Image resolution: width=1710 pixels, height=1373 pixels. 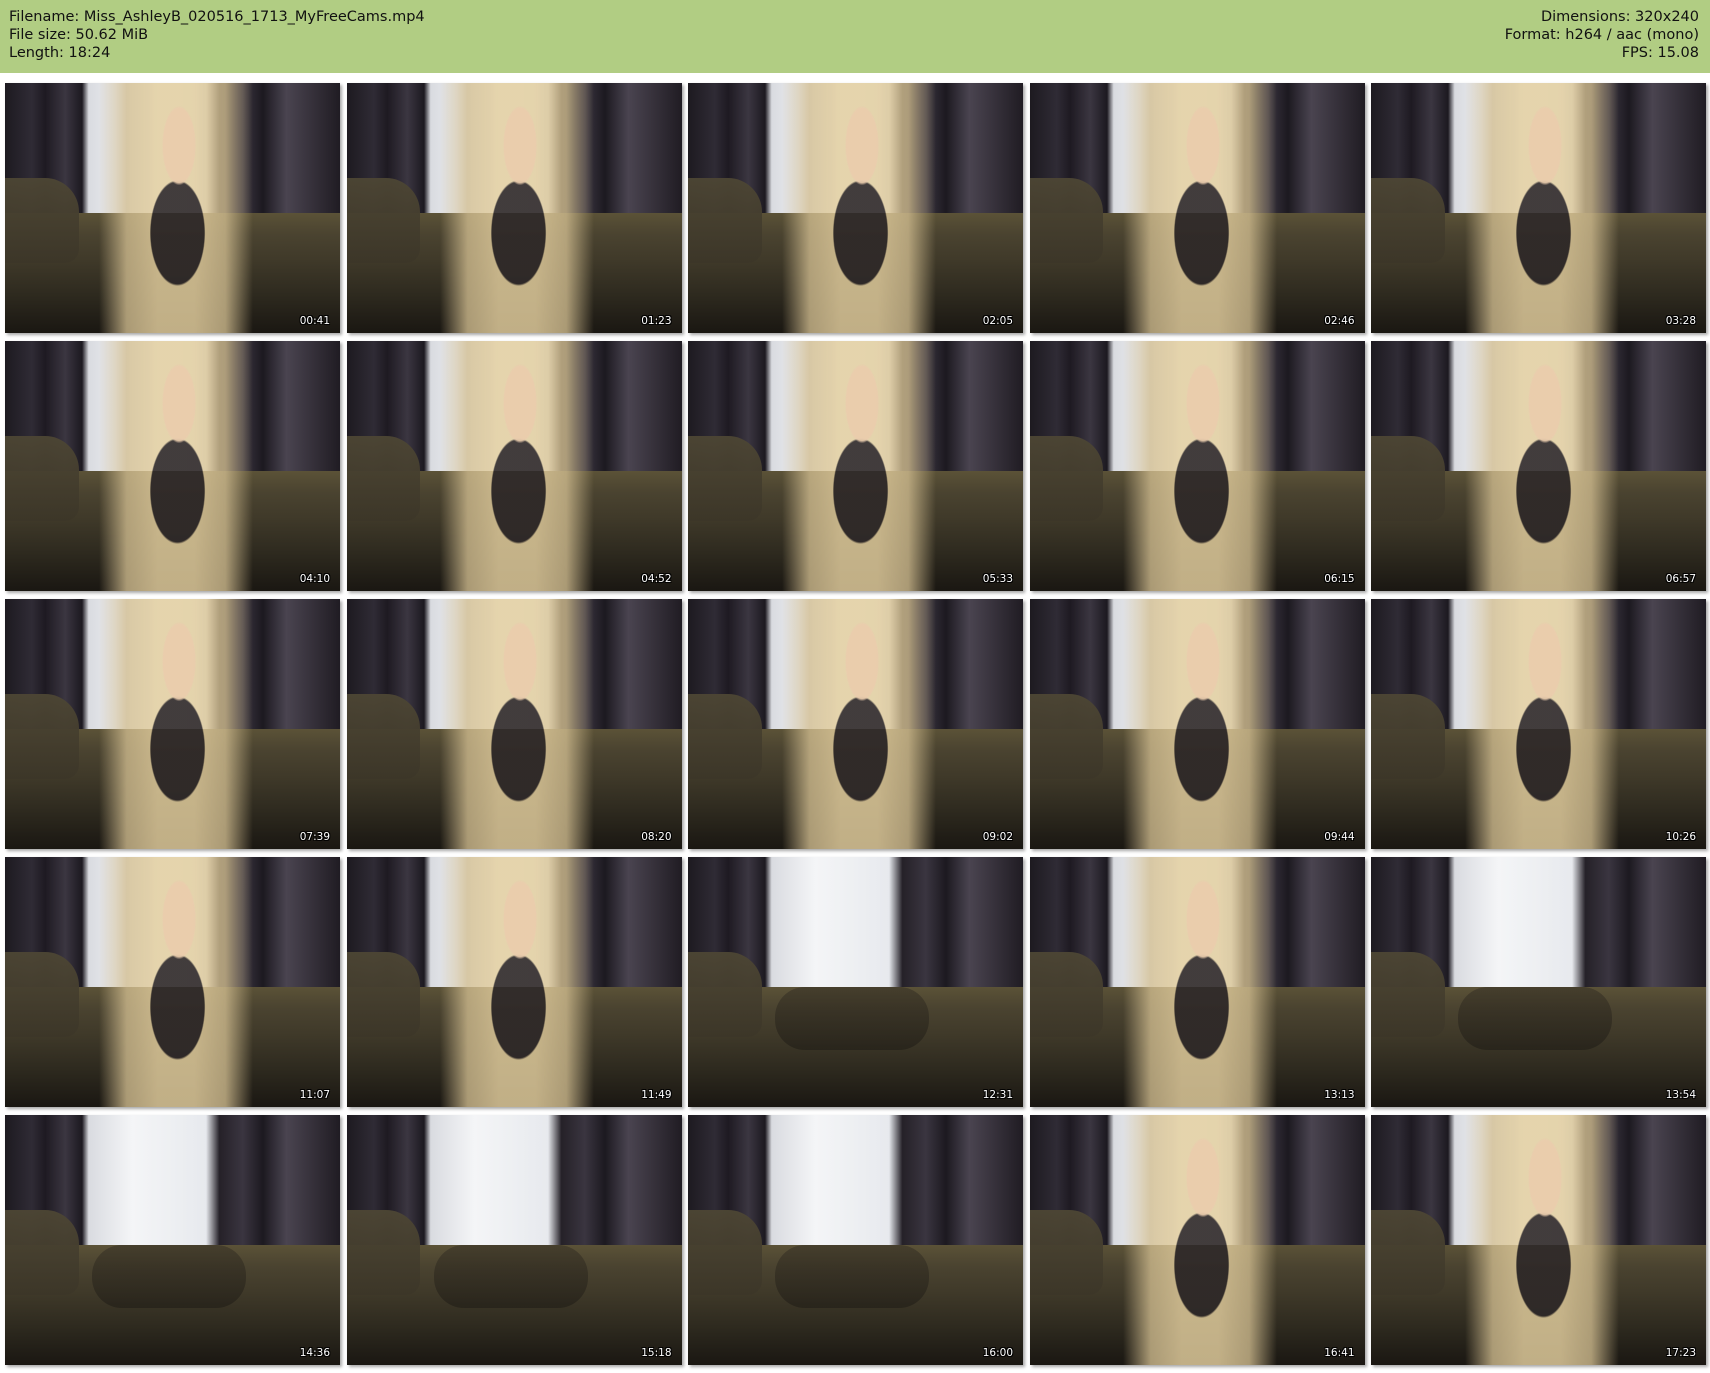 What do you see at coordinates (314, 579) in the screenshot?
I see `thumbnail-timestamp: 04:10` at bounding box center [314, 579].